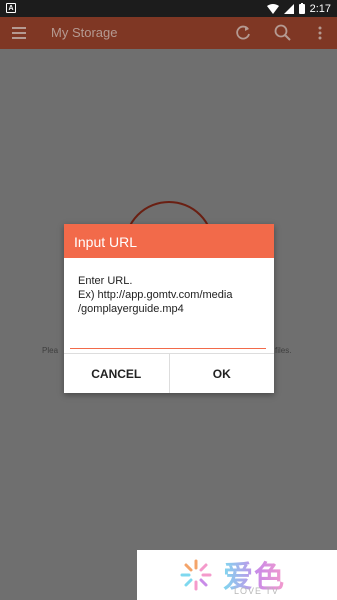 Image resolution: width=337 pixels, height=600 pixels. Describe the element at coordinates (320, 8) in the screenshot. I see `status-time: 2:17` at that location.